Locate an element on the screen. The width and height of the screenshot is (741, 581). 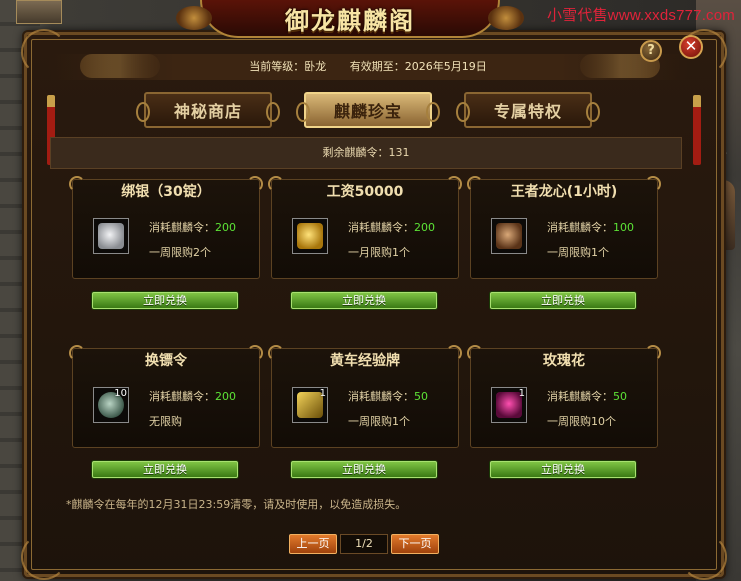
remaining-tokens: 剩余麒麟令：131 is located at coordinates (366, 153).